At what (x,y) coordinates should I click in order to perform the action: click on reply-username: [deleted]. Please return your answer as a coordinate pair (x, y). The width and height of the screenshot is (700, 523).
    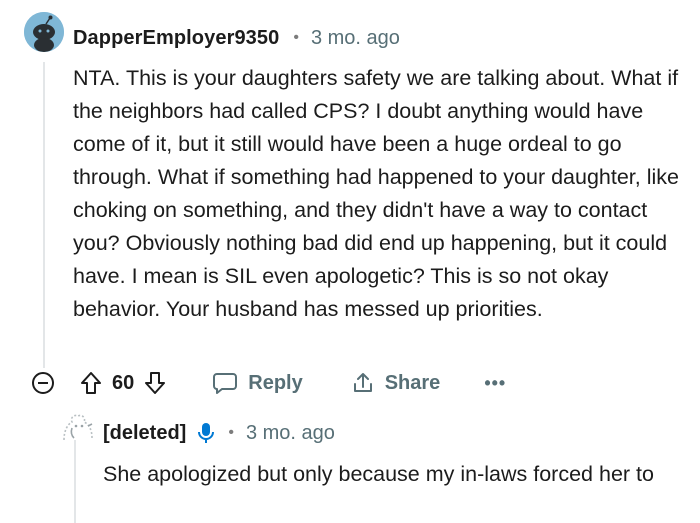
    Looking at the image, I should click on (145, 432).